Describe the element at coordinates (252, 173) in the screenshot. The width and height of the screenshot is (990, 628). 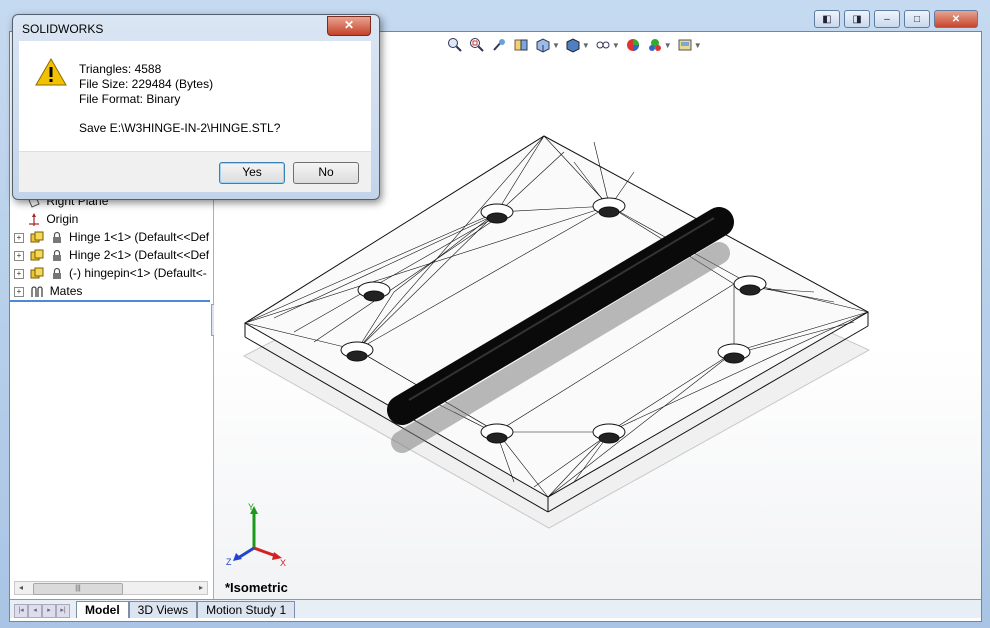
I see `yes-button: Yes` at that location.